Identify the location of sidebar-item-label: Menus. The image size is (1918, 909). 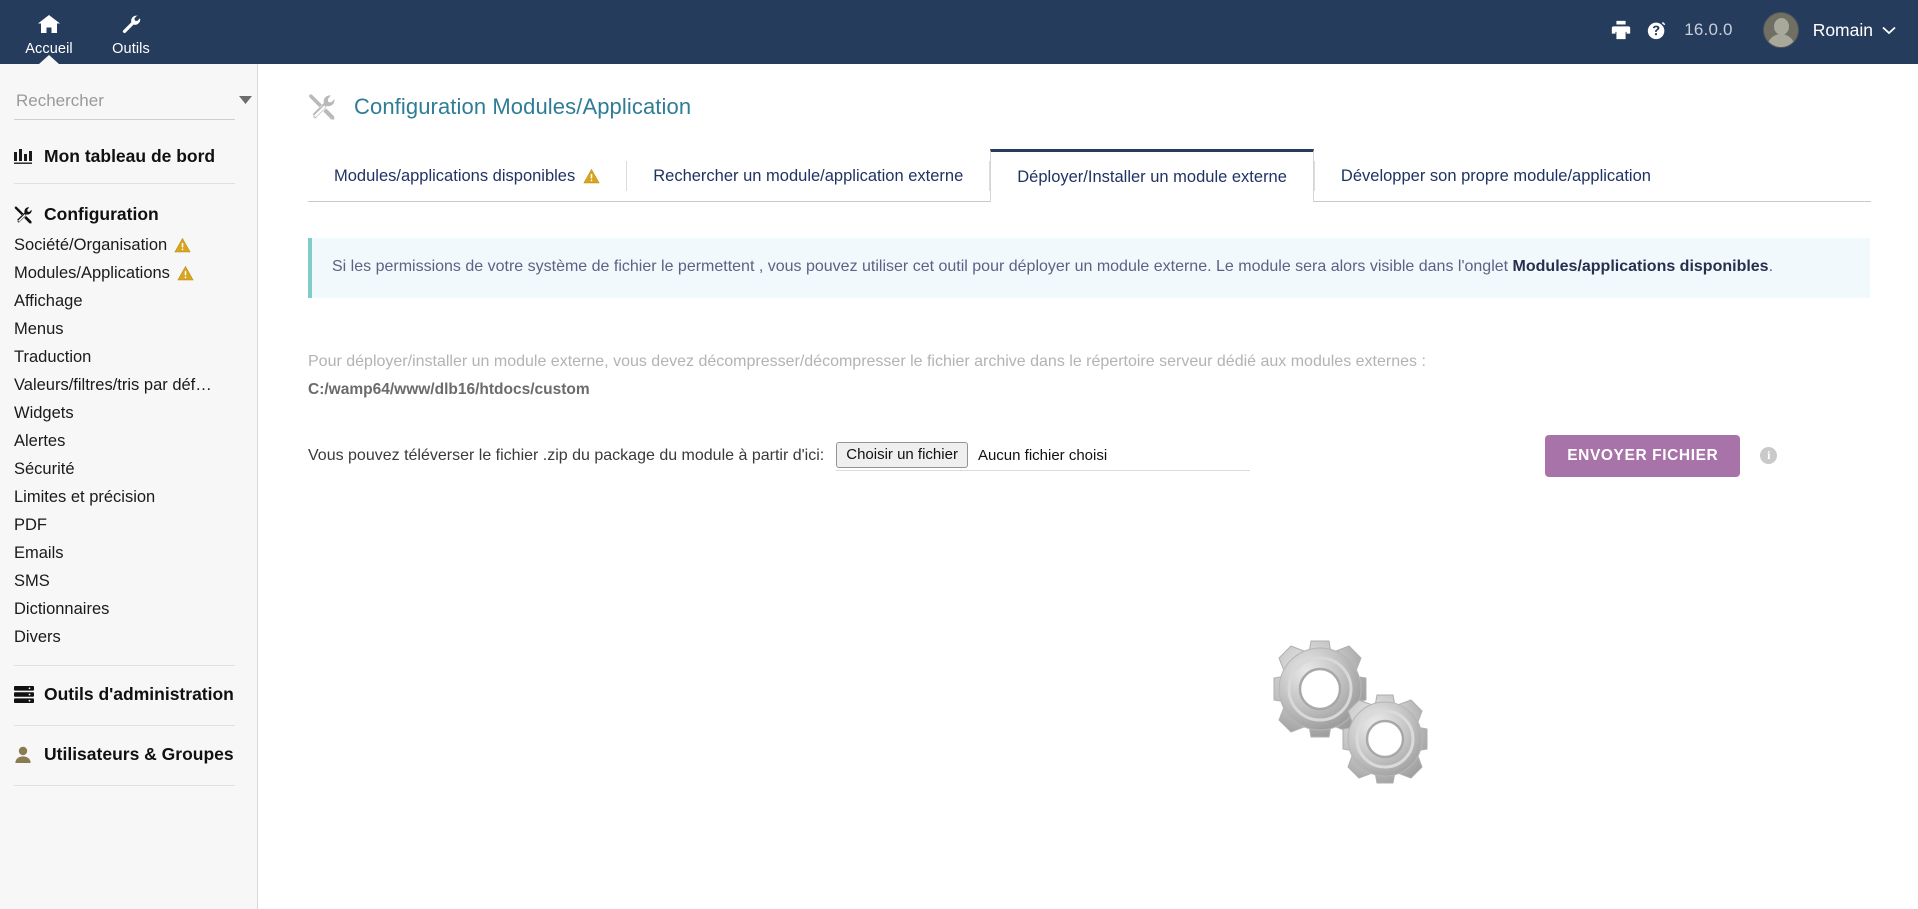
(39, 328).